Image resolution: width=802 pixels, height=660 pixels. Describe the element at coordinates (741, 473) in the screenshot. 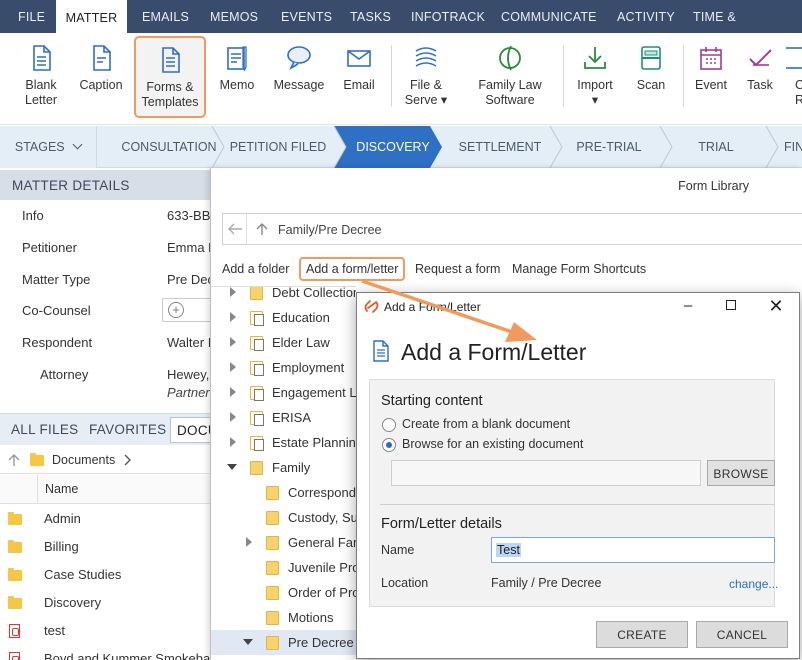

I see `browse-button: BROWSE` at that location.